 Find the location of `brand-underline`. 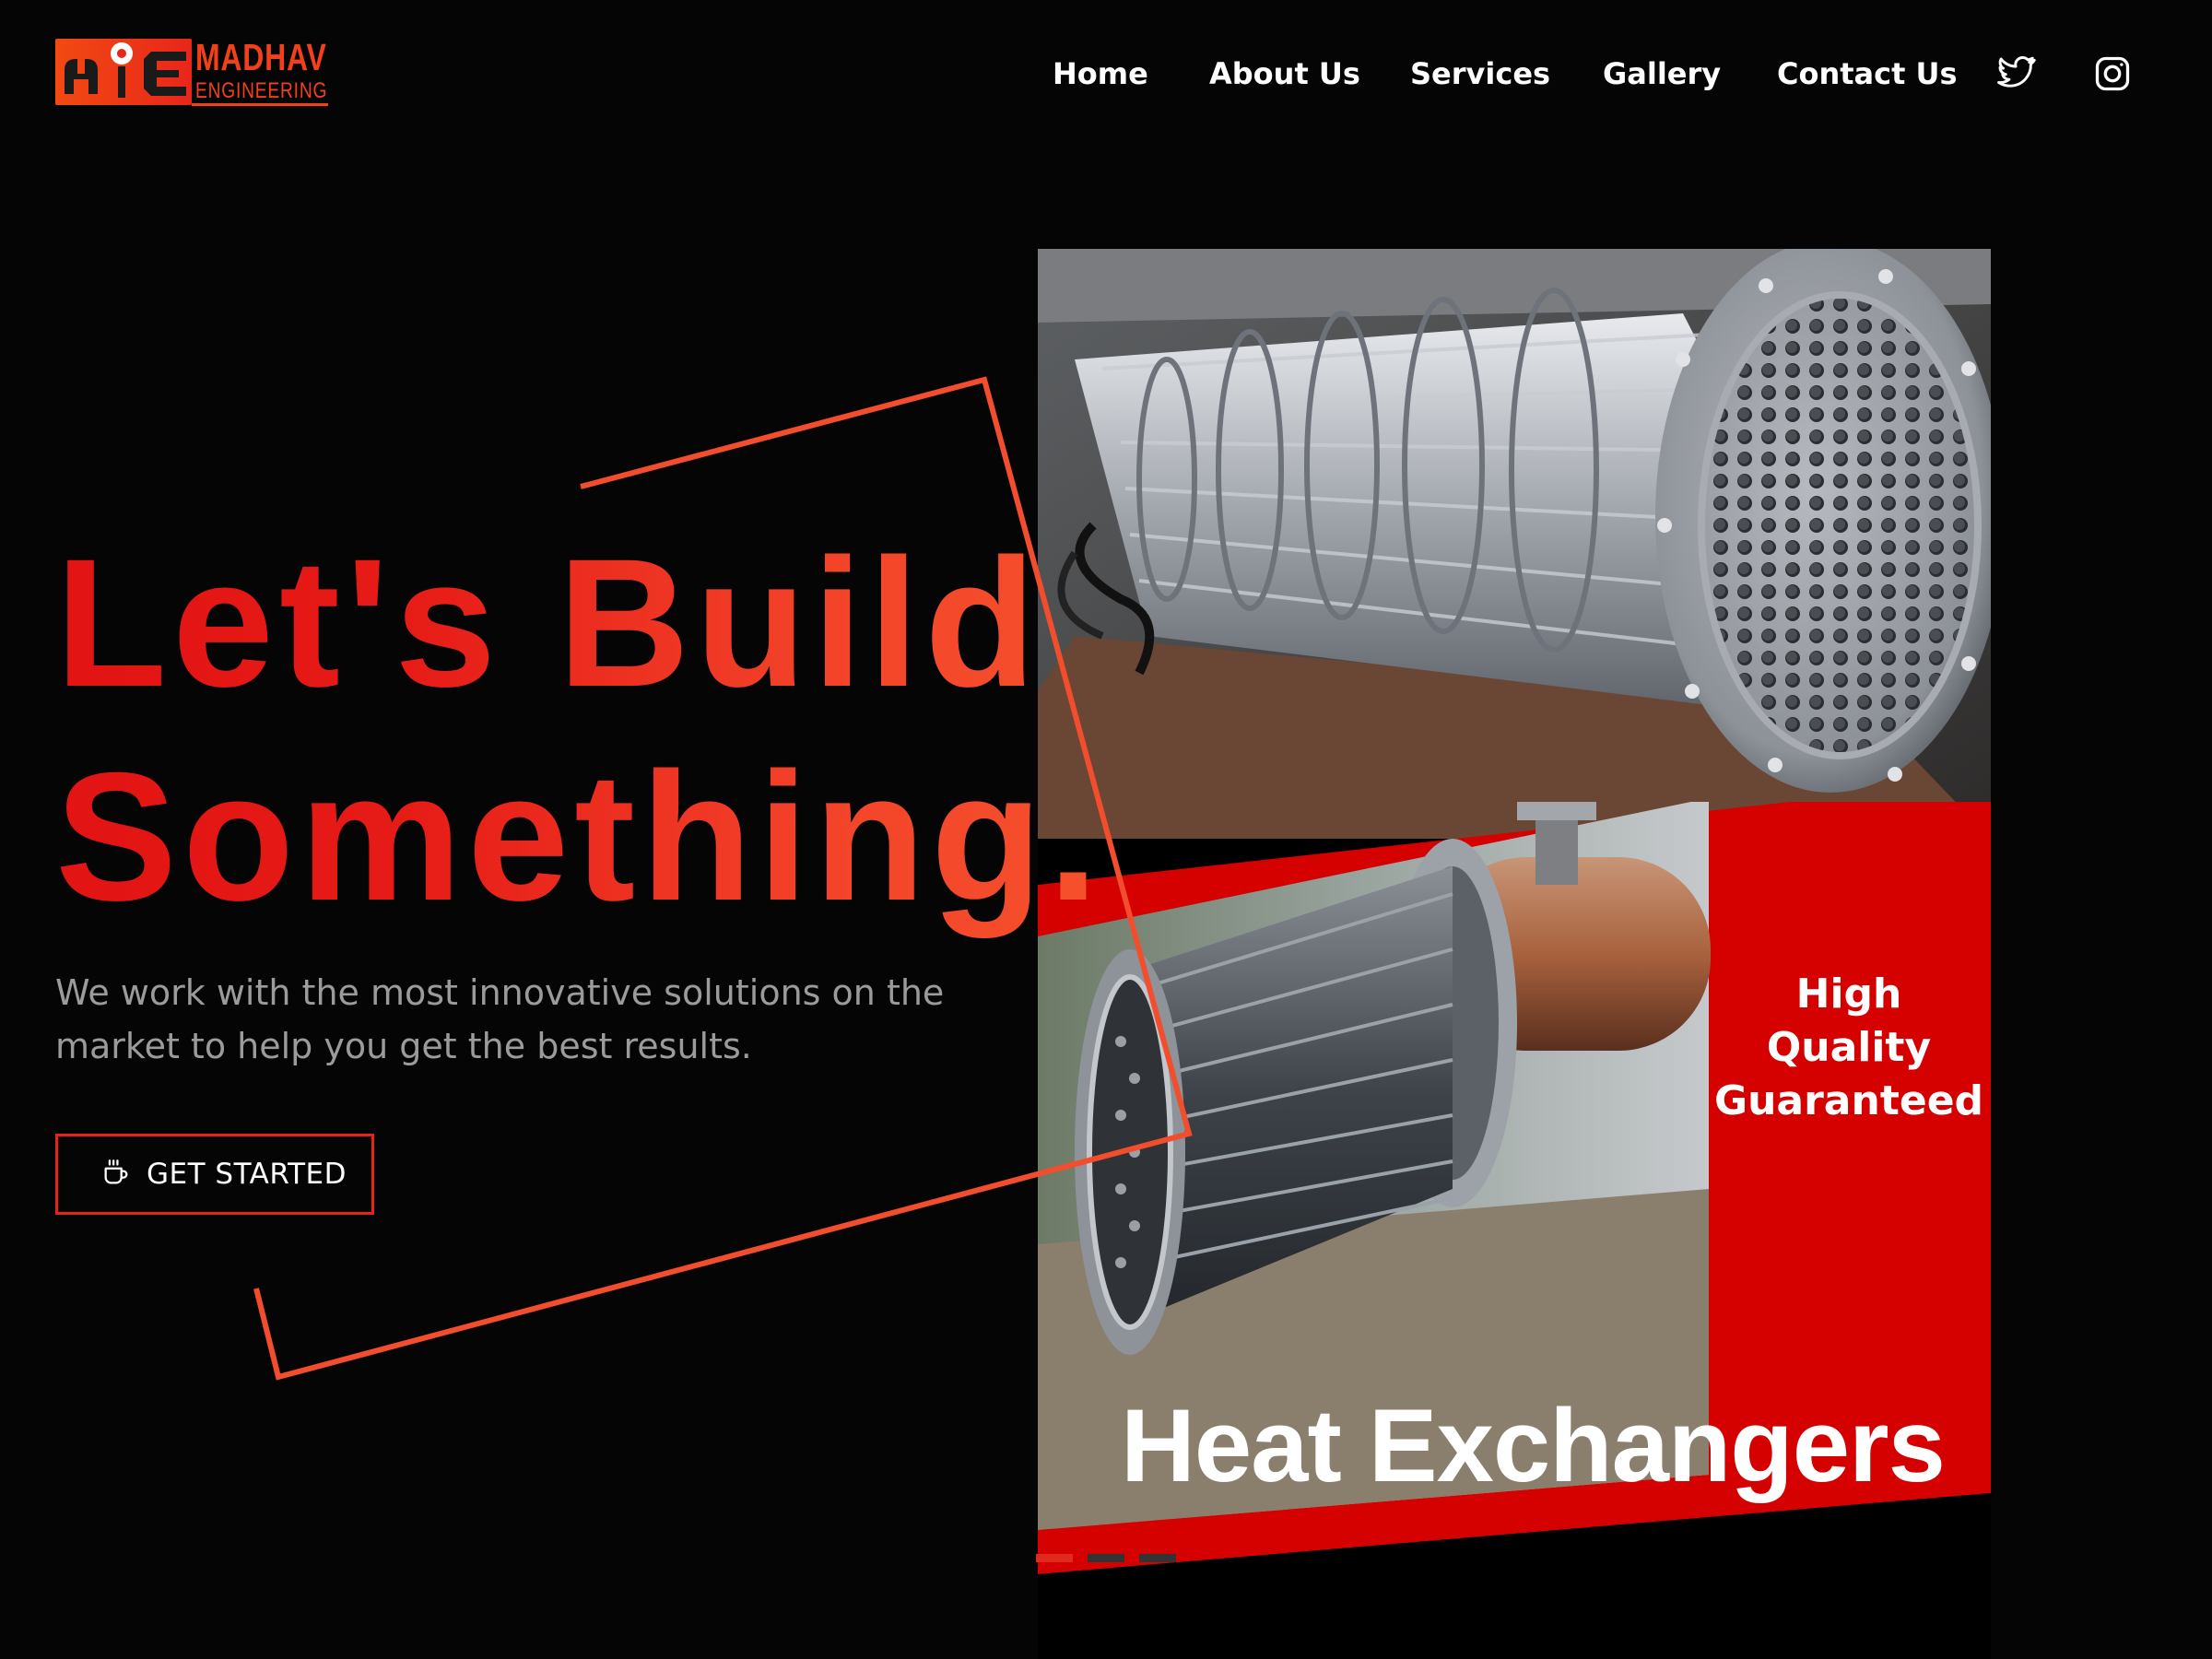

brand-underline is located at coordinates (260, 104).